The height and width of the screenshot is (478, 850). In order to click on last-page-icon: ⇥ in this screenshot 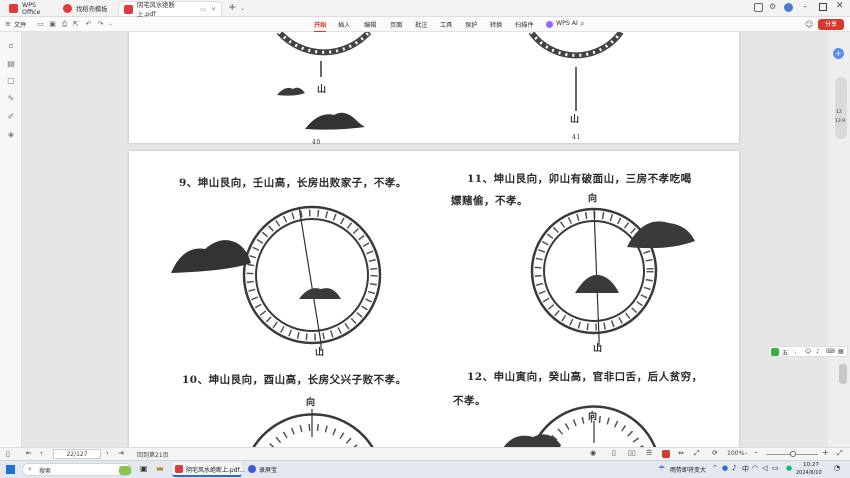, I will do `click(121, 453)`.